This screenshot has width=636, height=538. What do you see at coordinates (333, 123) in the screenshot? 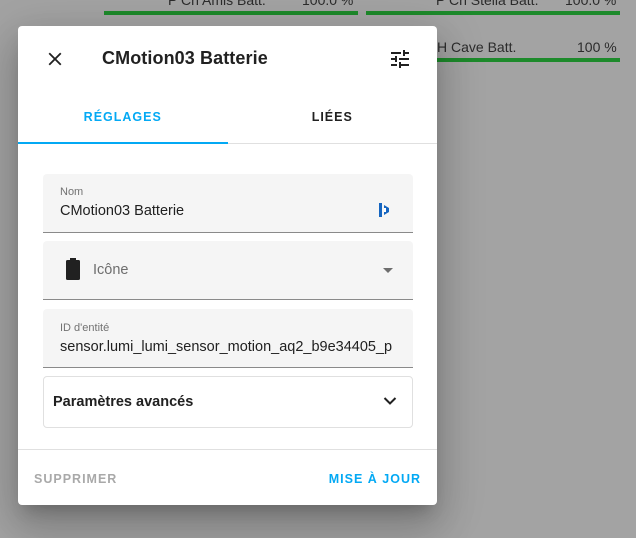
I see `tab-related: LIÉES` at bounding box center [333, 123].